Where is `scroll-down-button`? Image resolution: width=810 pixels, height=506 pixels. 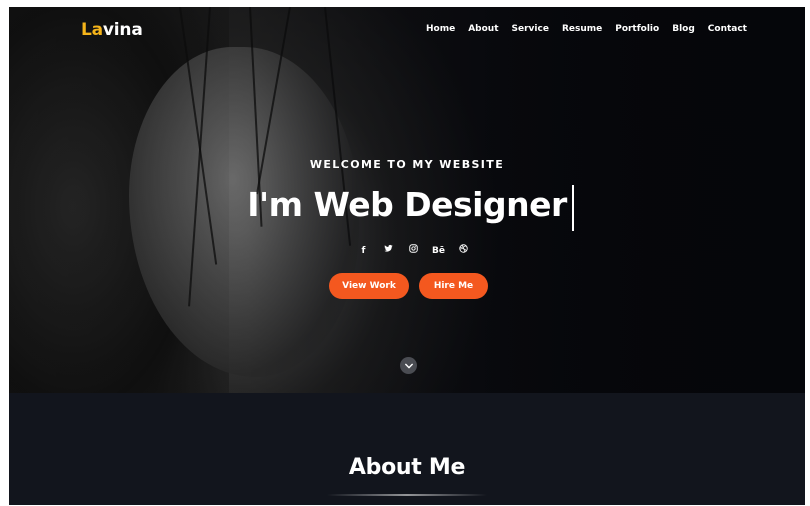
scroll-down-button is located at coordinates (408, 365).